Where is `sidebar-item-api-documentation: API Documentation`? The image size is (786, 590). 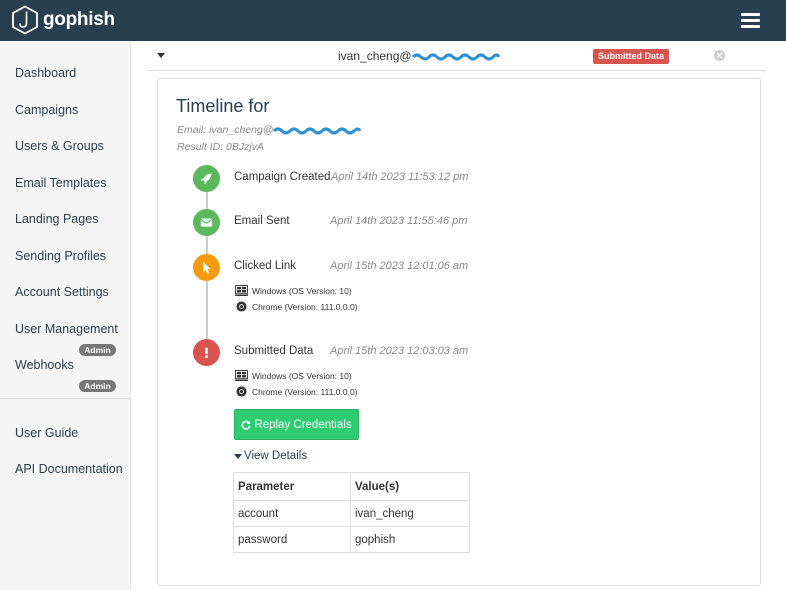 sidebar-item-api-documentation: API Documentation is located at coordinates (69, 469).